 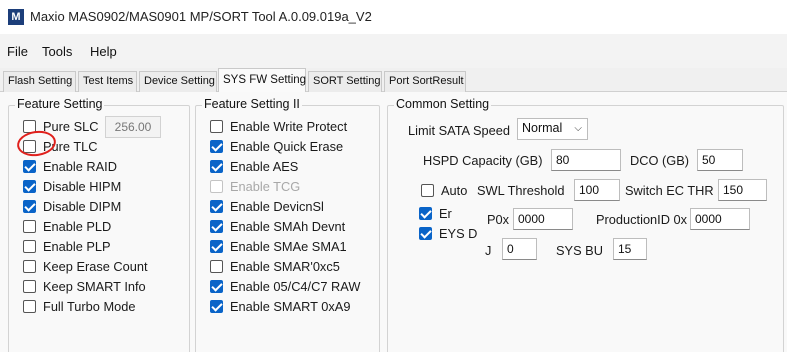 I want to click on er-checkbox-row: Er, so click(x=435, y=213).